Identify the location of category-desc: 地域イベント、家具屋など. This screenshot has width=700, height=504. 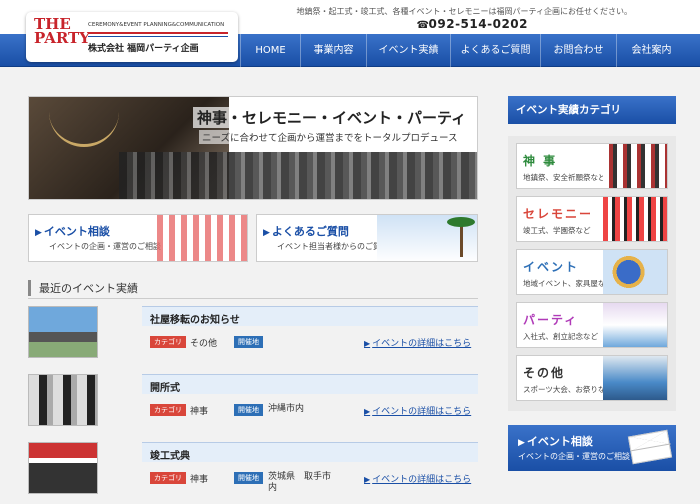
(568, 283).